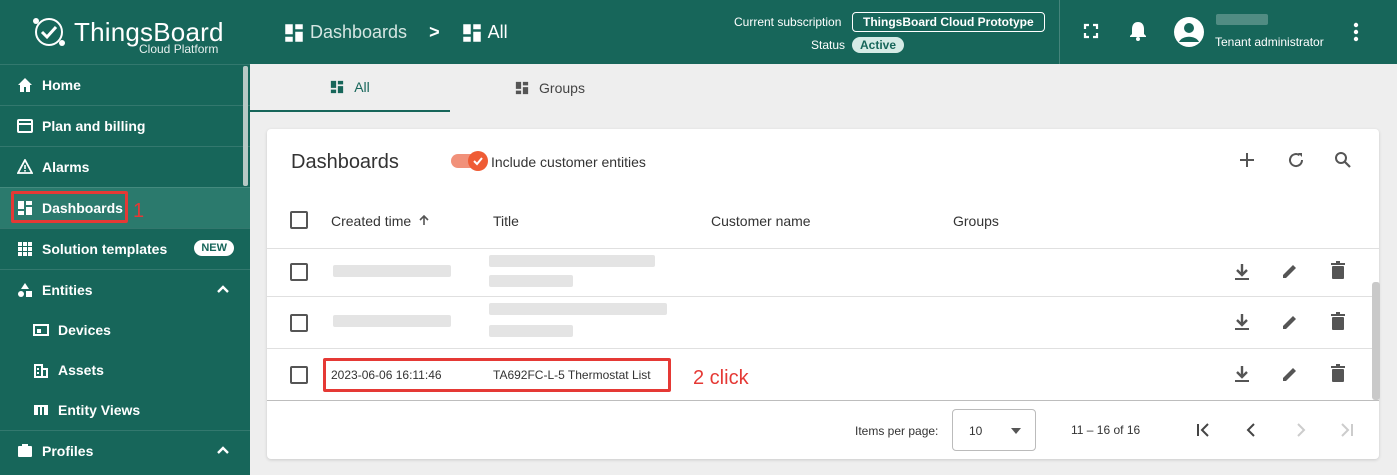  Describe the element at coordinates (478, 161) in the screenshot. I see `check-icon` at that location.